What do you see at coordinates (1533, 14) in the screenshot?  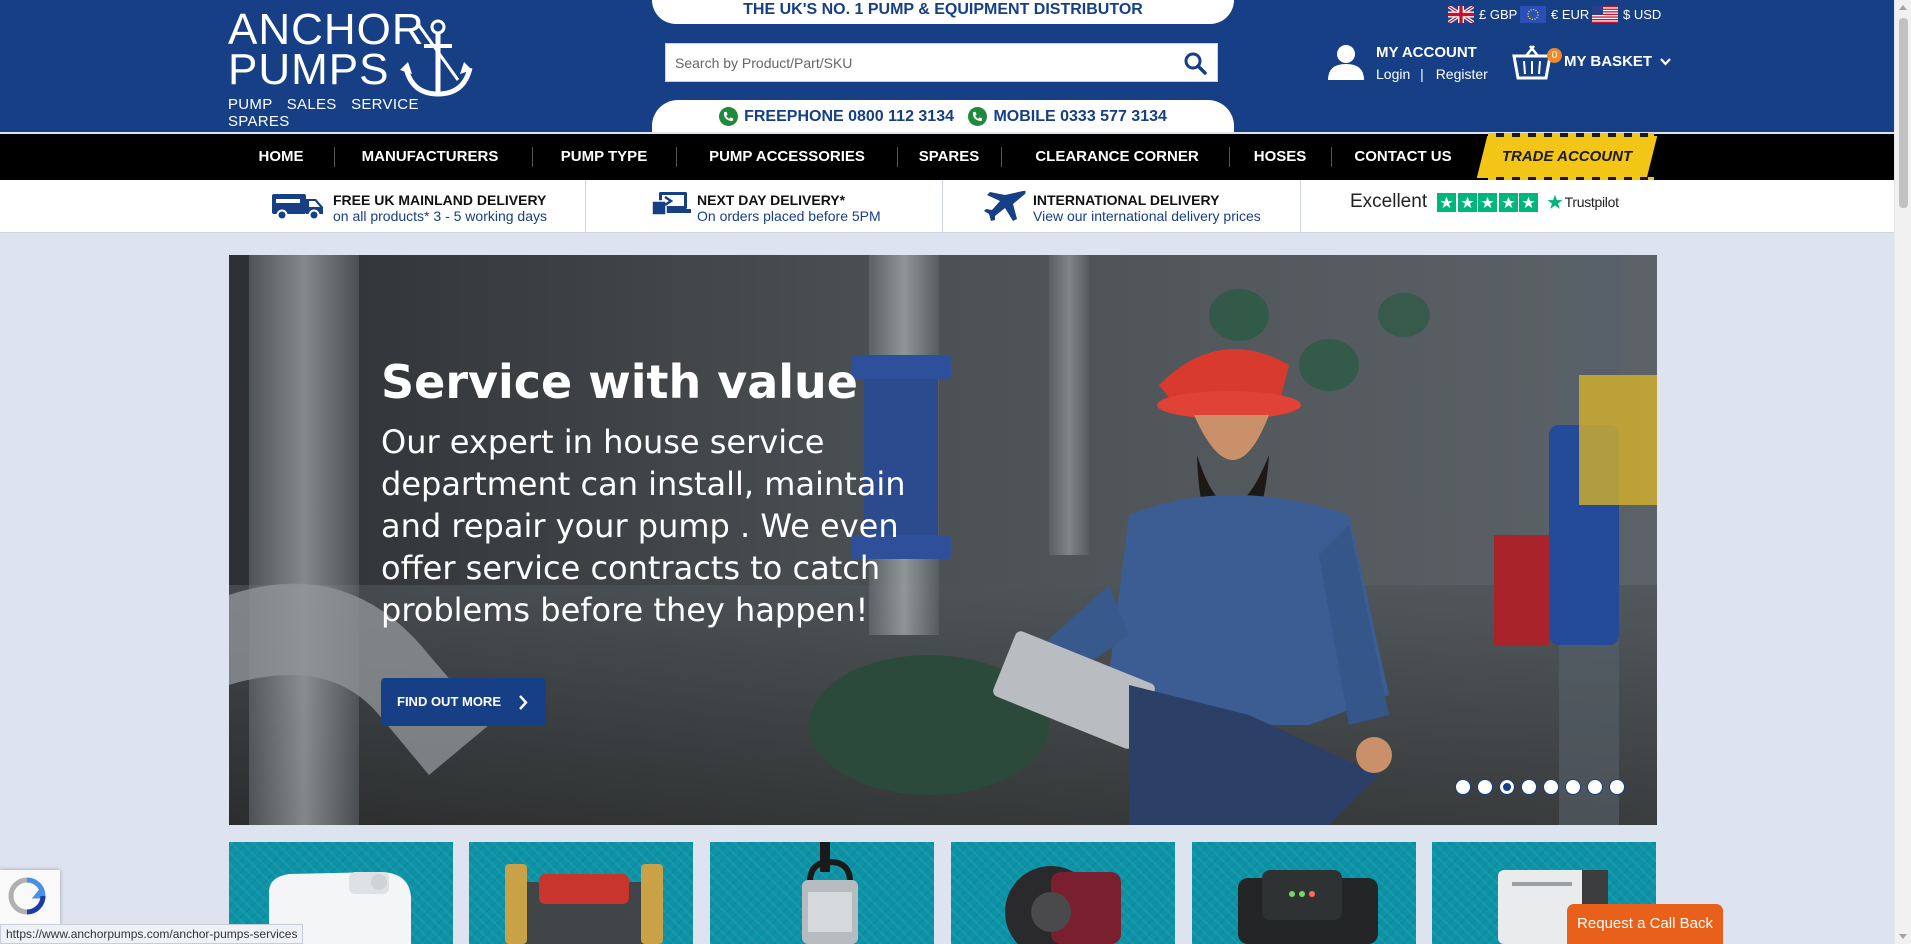 I see `eu-flag-icon` at bounding box center [1533, 14].